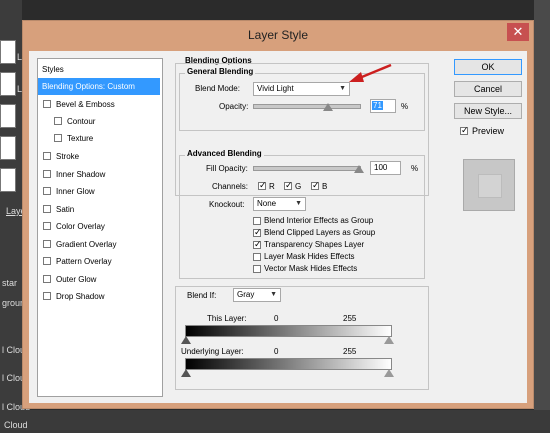 The height and width of the screenshot is (433, 550). What do you see at coordinates (350, 318) in the screenshot?
I see `this-layer-max: 255` at bounding box center [350, 318].